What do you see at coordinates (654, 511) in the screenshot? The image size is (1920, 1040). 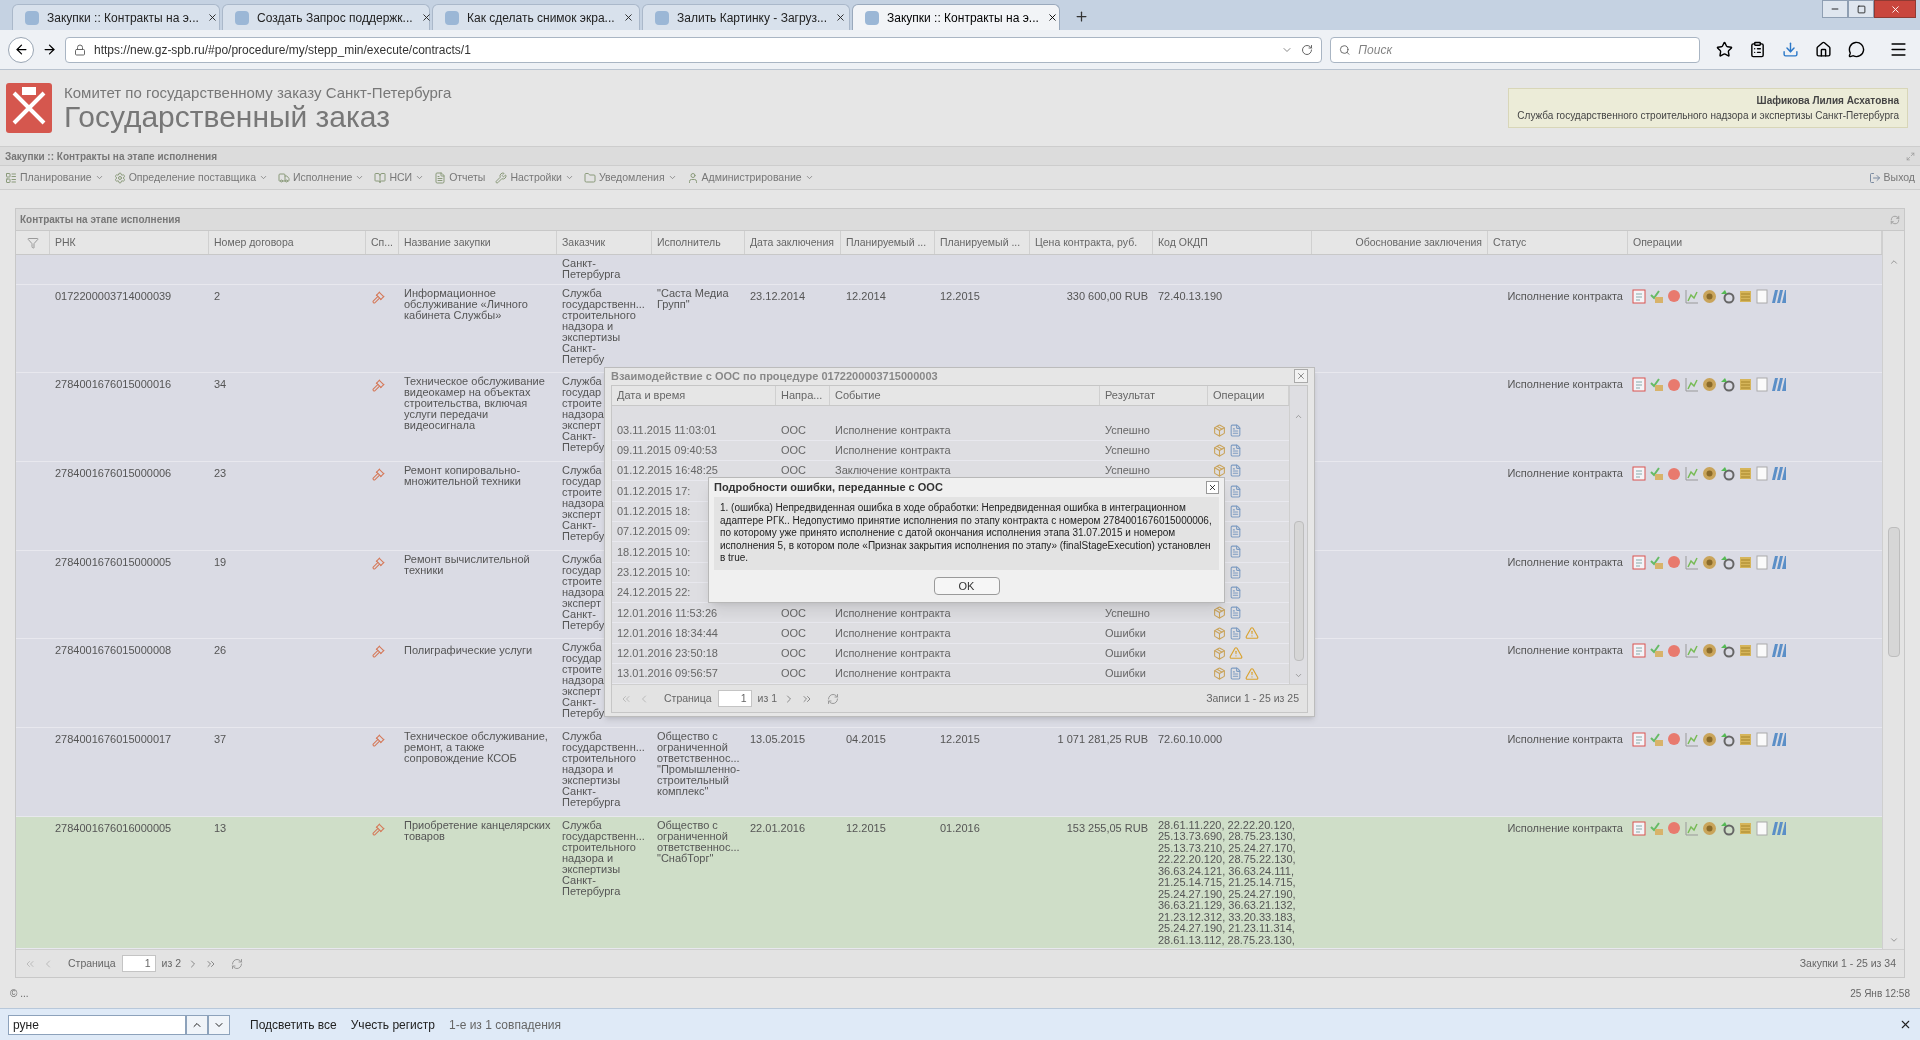 I see `table-cell: 01.12.2015 18:` at bounding box center [654, 511].